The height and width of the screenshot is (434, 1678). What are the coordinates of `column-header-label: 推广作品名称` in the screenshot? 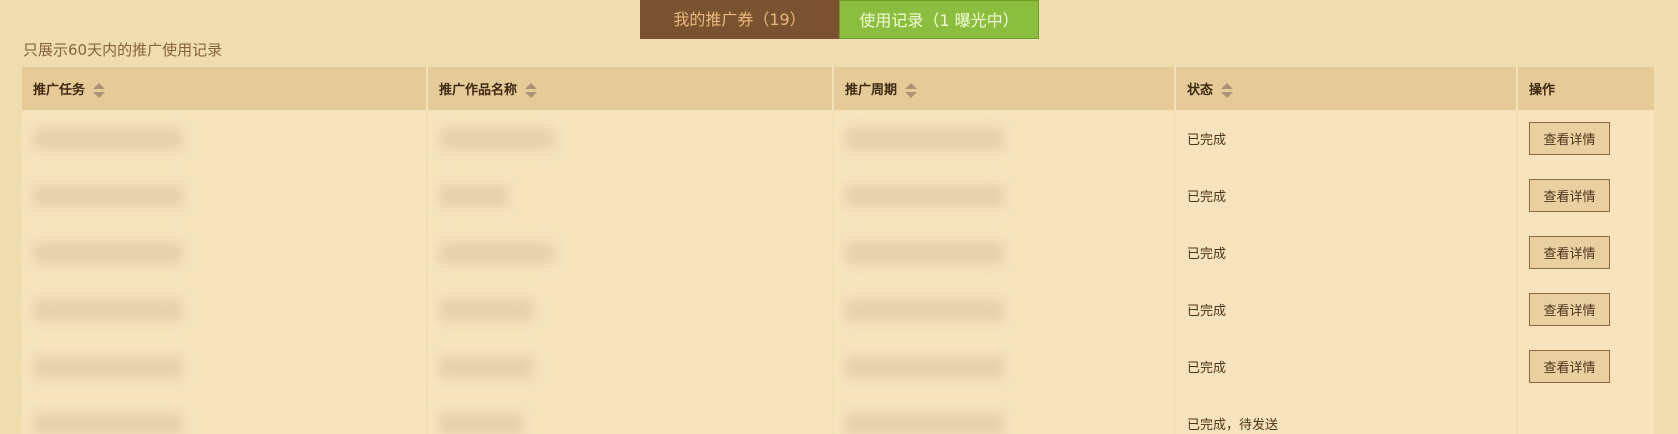 It's located at (478, 90).